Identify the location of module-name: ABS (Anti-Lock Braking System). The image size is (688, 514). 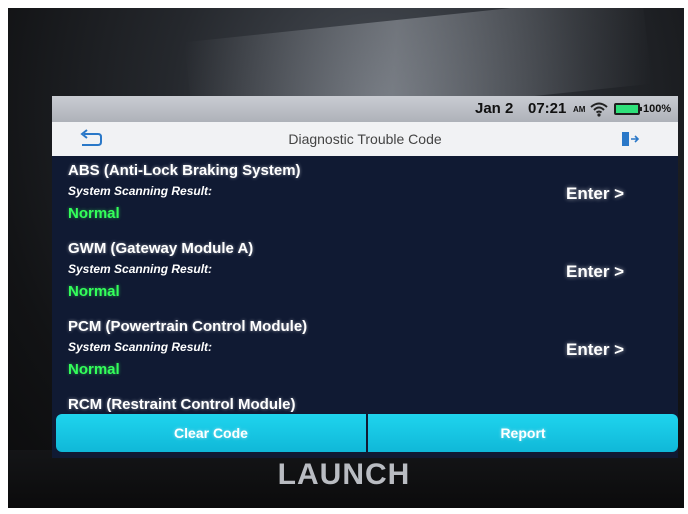
(184, 170).